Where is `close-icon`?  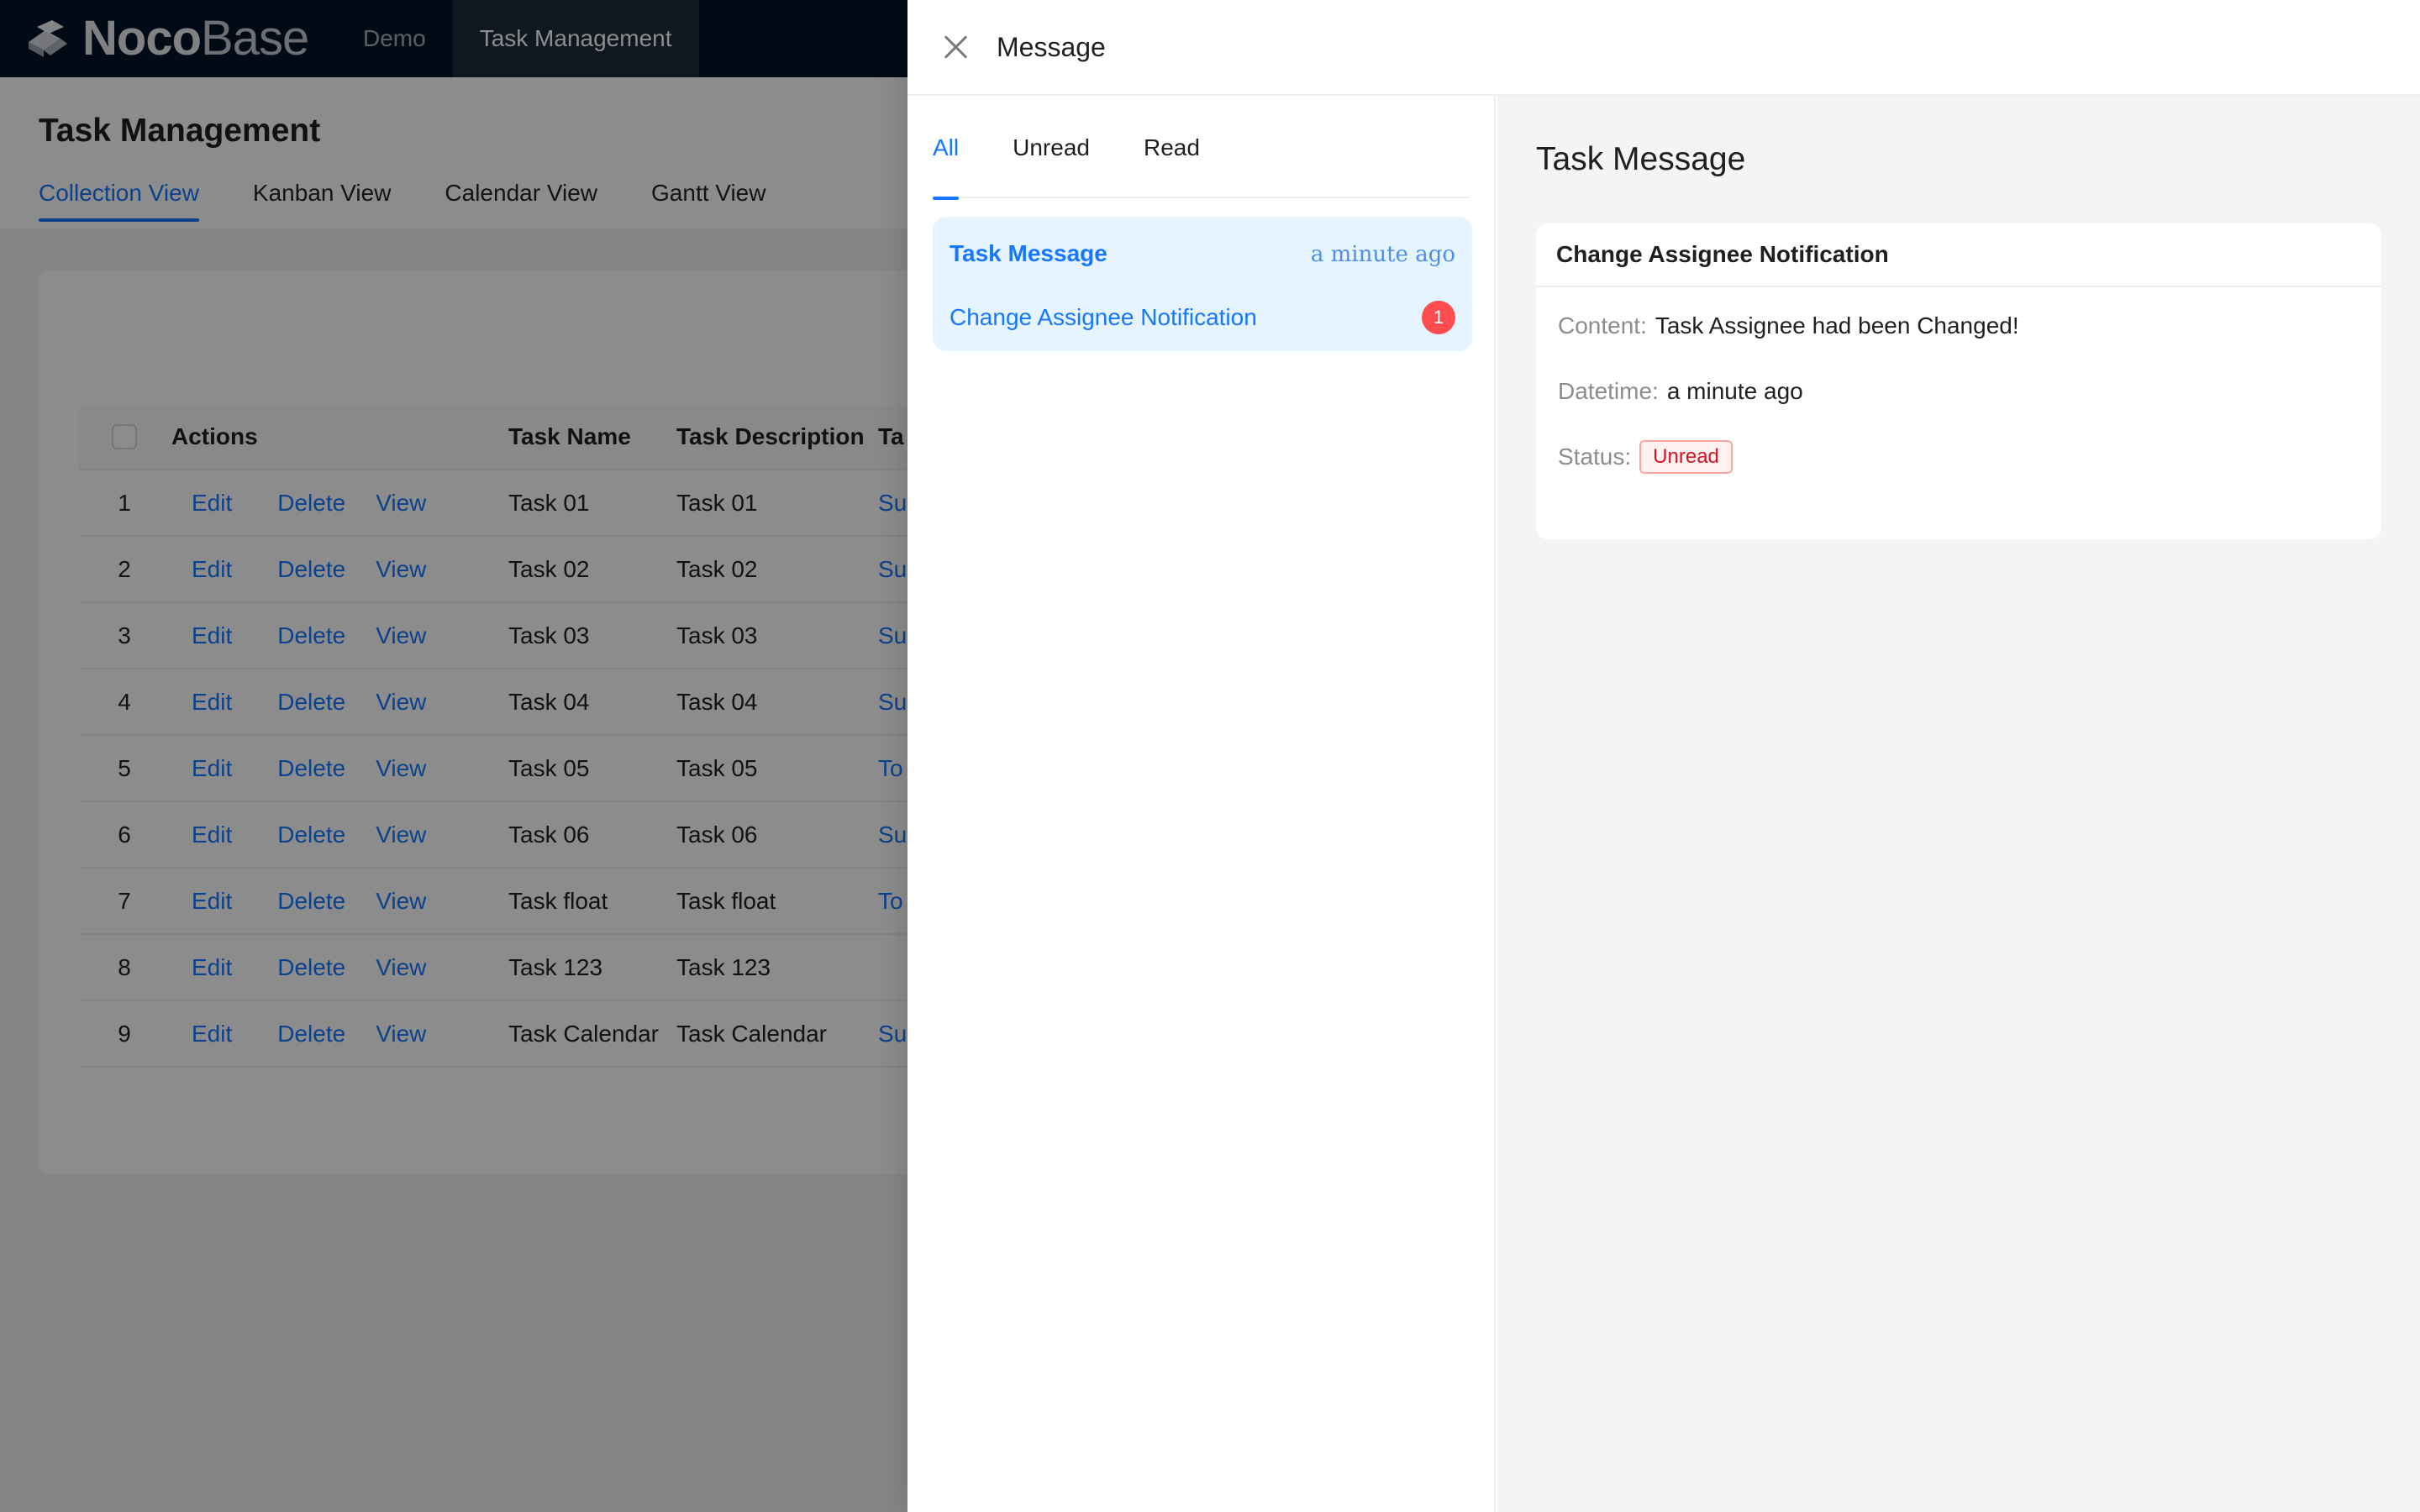
close-icon is located at coordinates (956, 47).